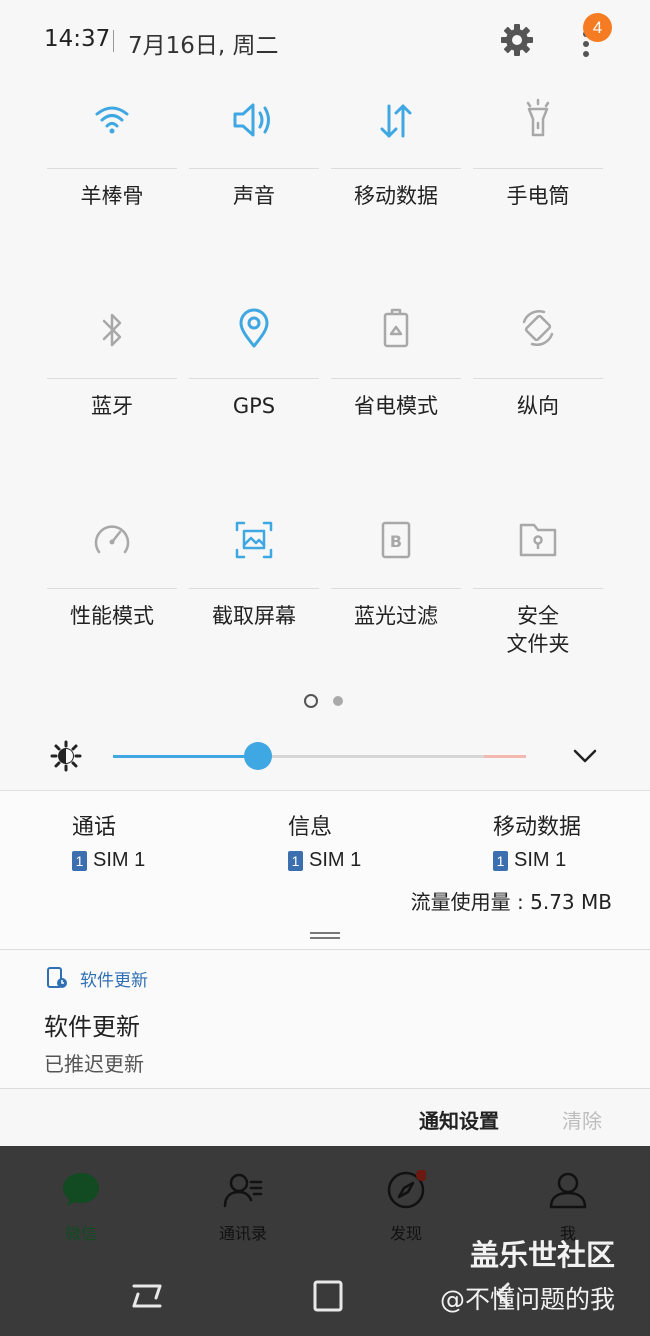 Image resolution: width=650 pixels, height=1336 pixels. Describe the element at coordinates (119, 860) in the screenshot. I see `sim-call-value: SIM 1` at that location.